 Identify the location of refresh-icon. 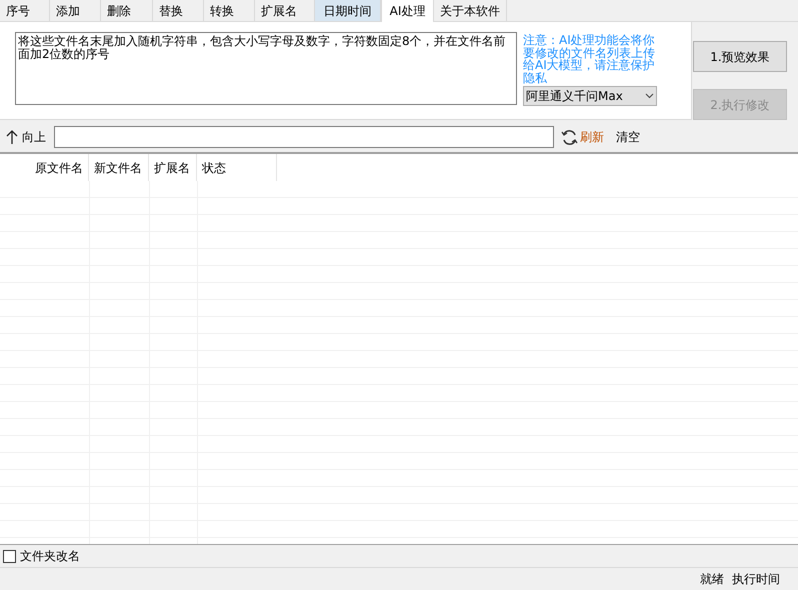
(569, 137).